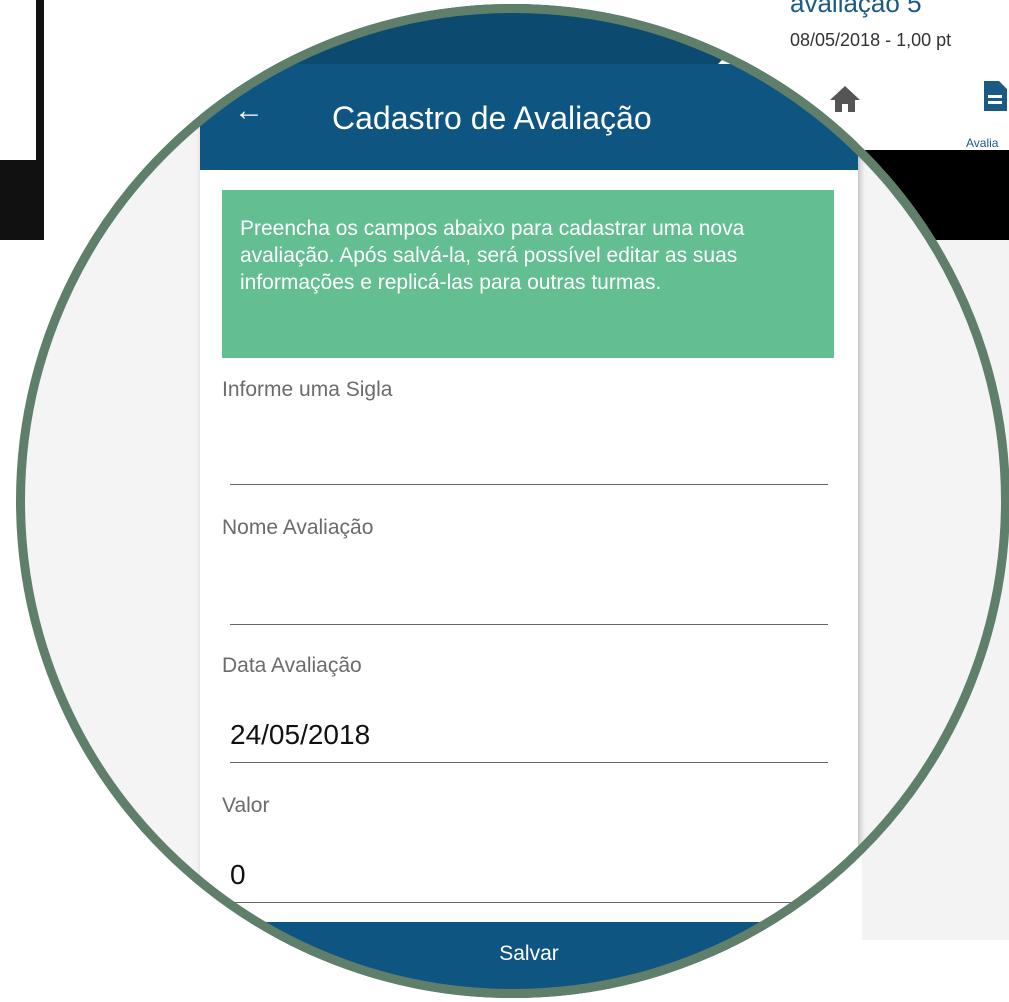 Image resolution: width=1009 pixels, height=1002 pixels. What do you see at coordinates (529, 598) in the screenshot?
I see `nome-input` at bounding box center [529, 598].